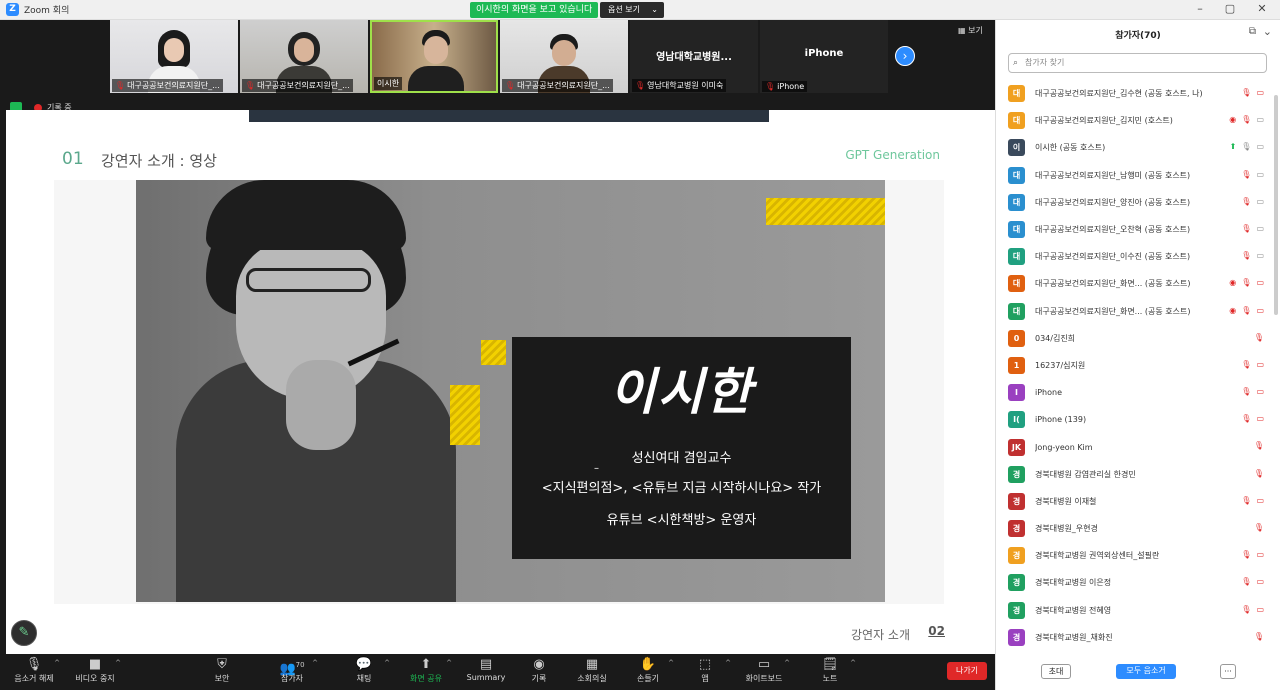  What do you see at coordinates (764, 678) in the screenshot?
I see `toolbar-label: 화이트보드` at bounding box center [764, 678].